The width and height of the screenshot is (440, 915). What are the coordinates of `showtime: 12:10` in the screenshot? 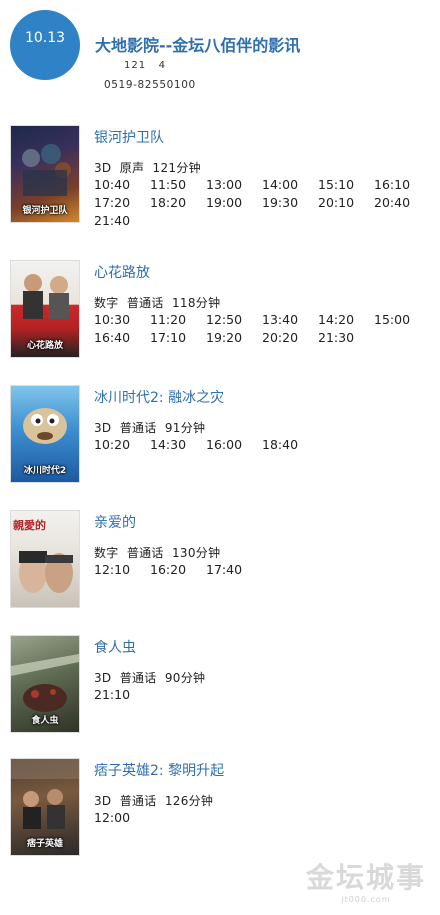 It's located at (122, 569).